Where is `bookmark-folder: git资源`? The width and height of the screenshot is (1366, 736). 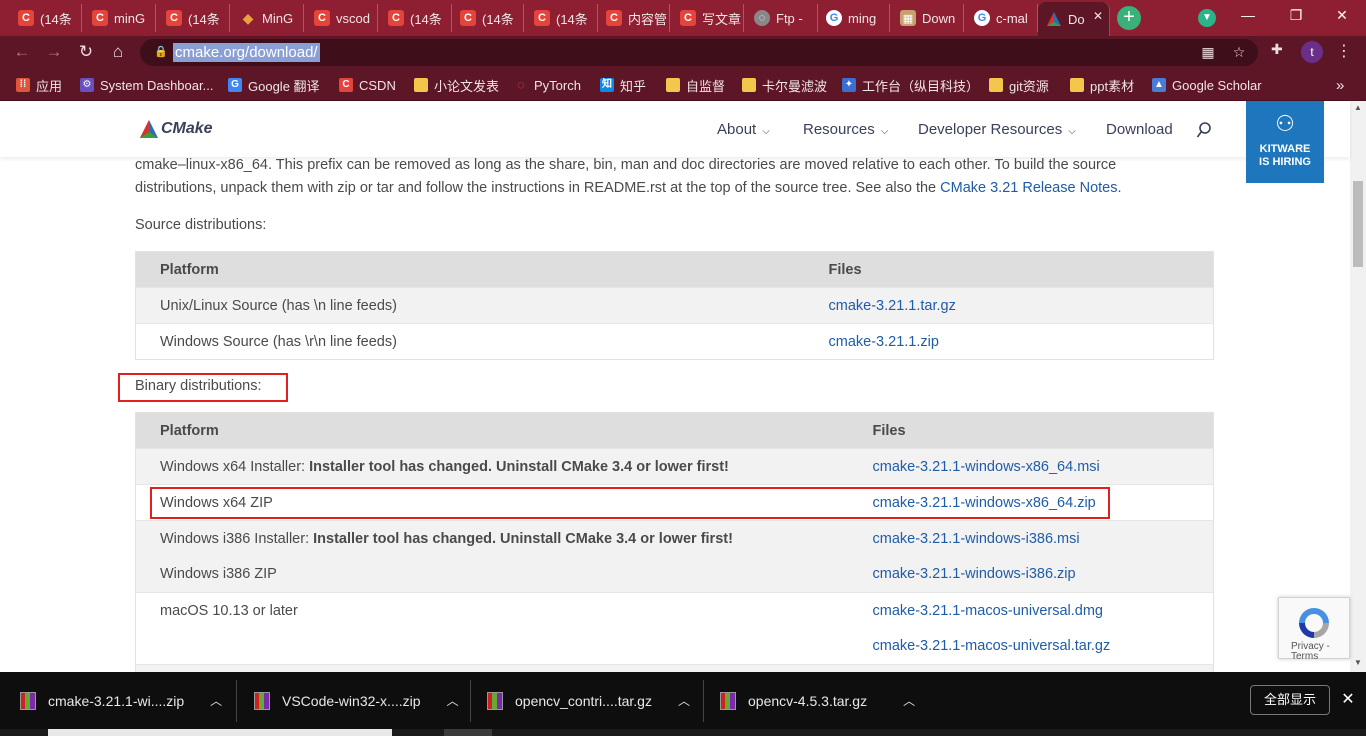
bookmark-folder: git资源 is located at coordinates (1019, 85).